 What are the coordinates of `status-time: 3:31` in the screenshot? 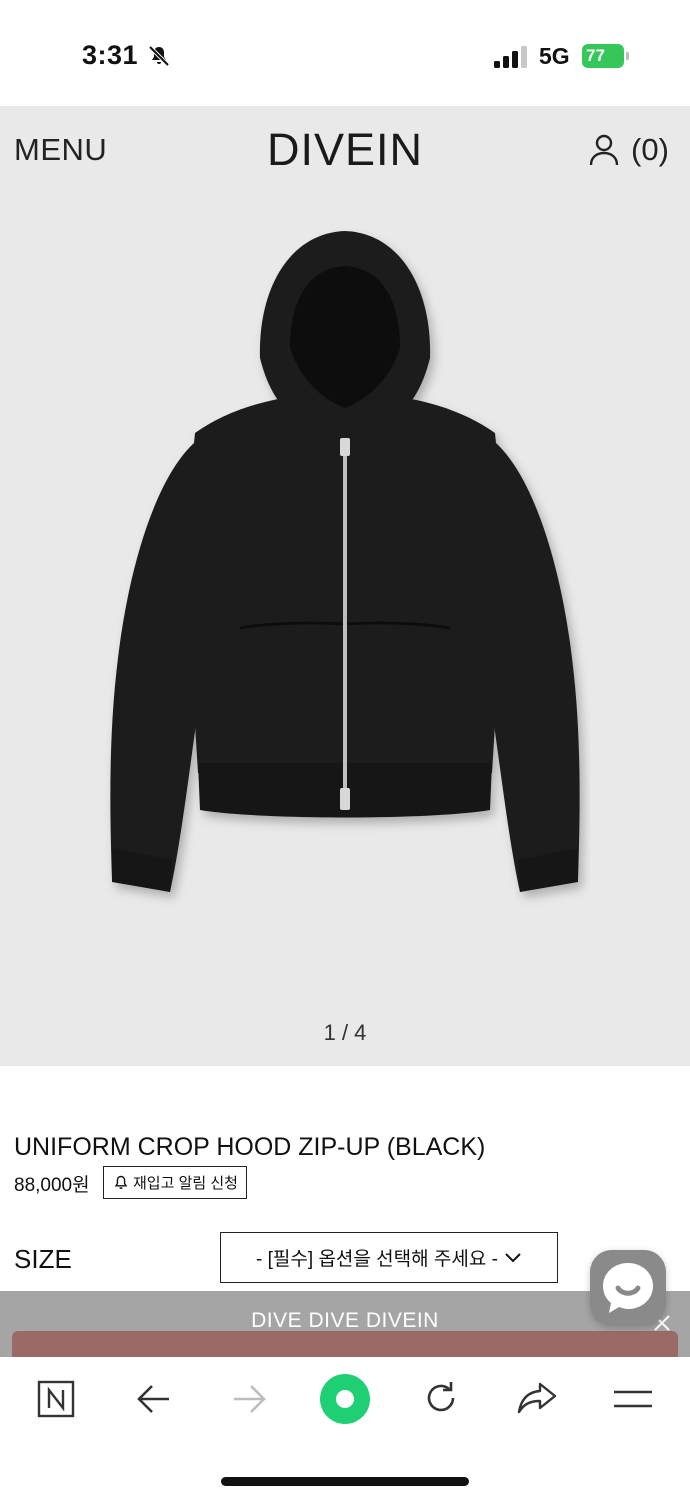 It's located at (110, 55).